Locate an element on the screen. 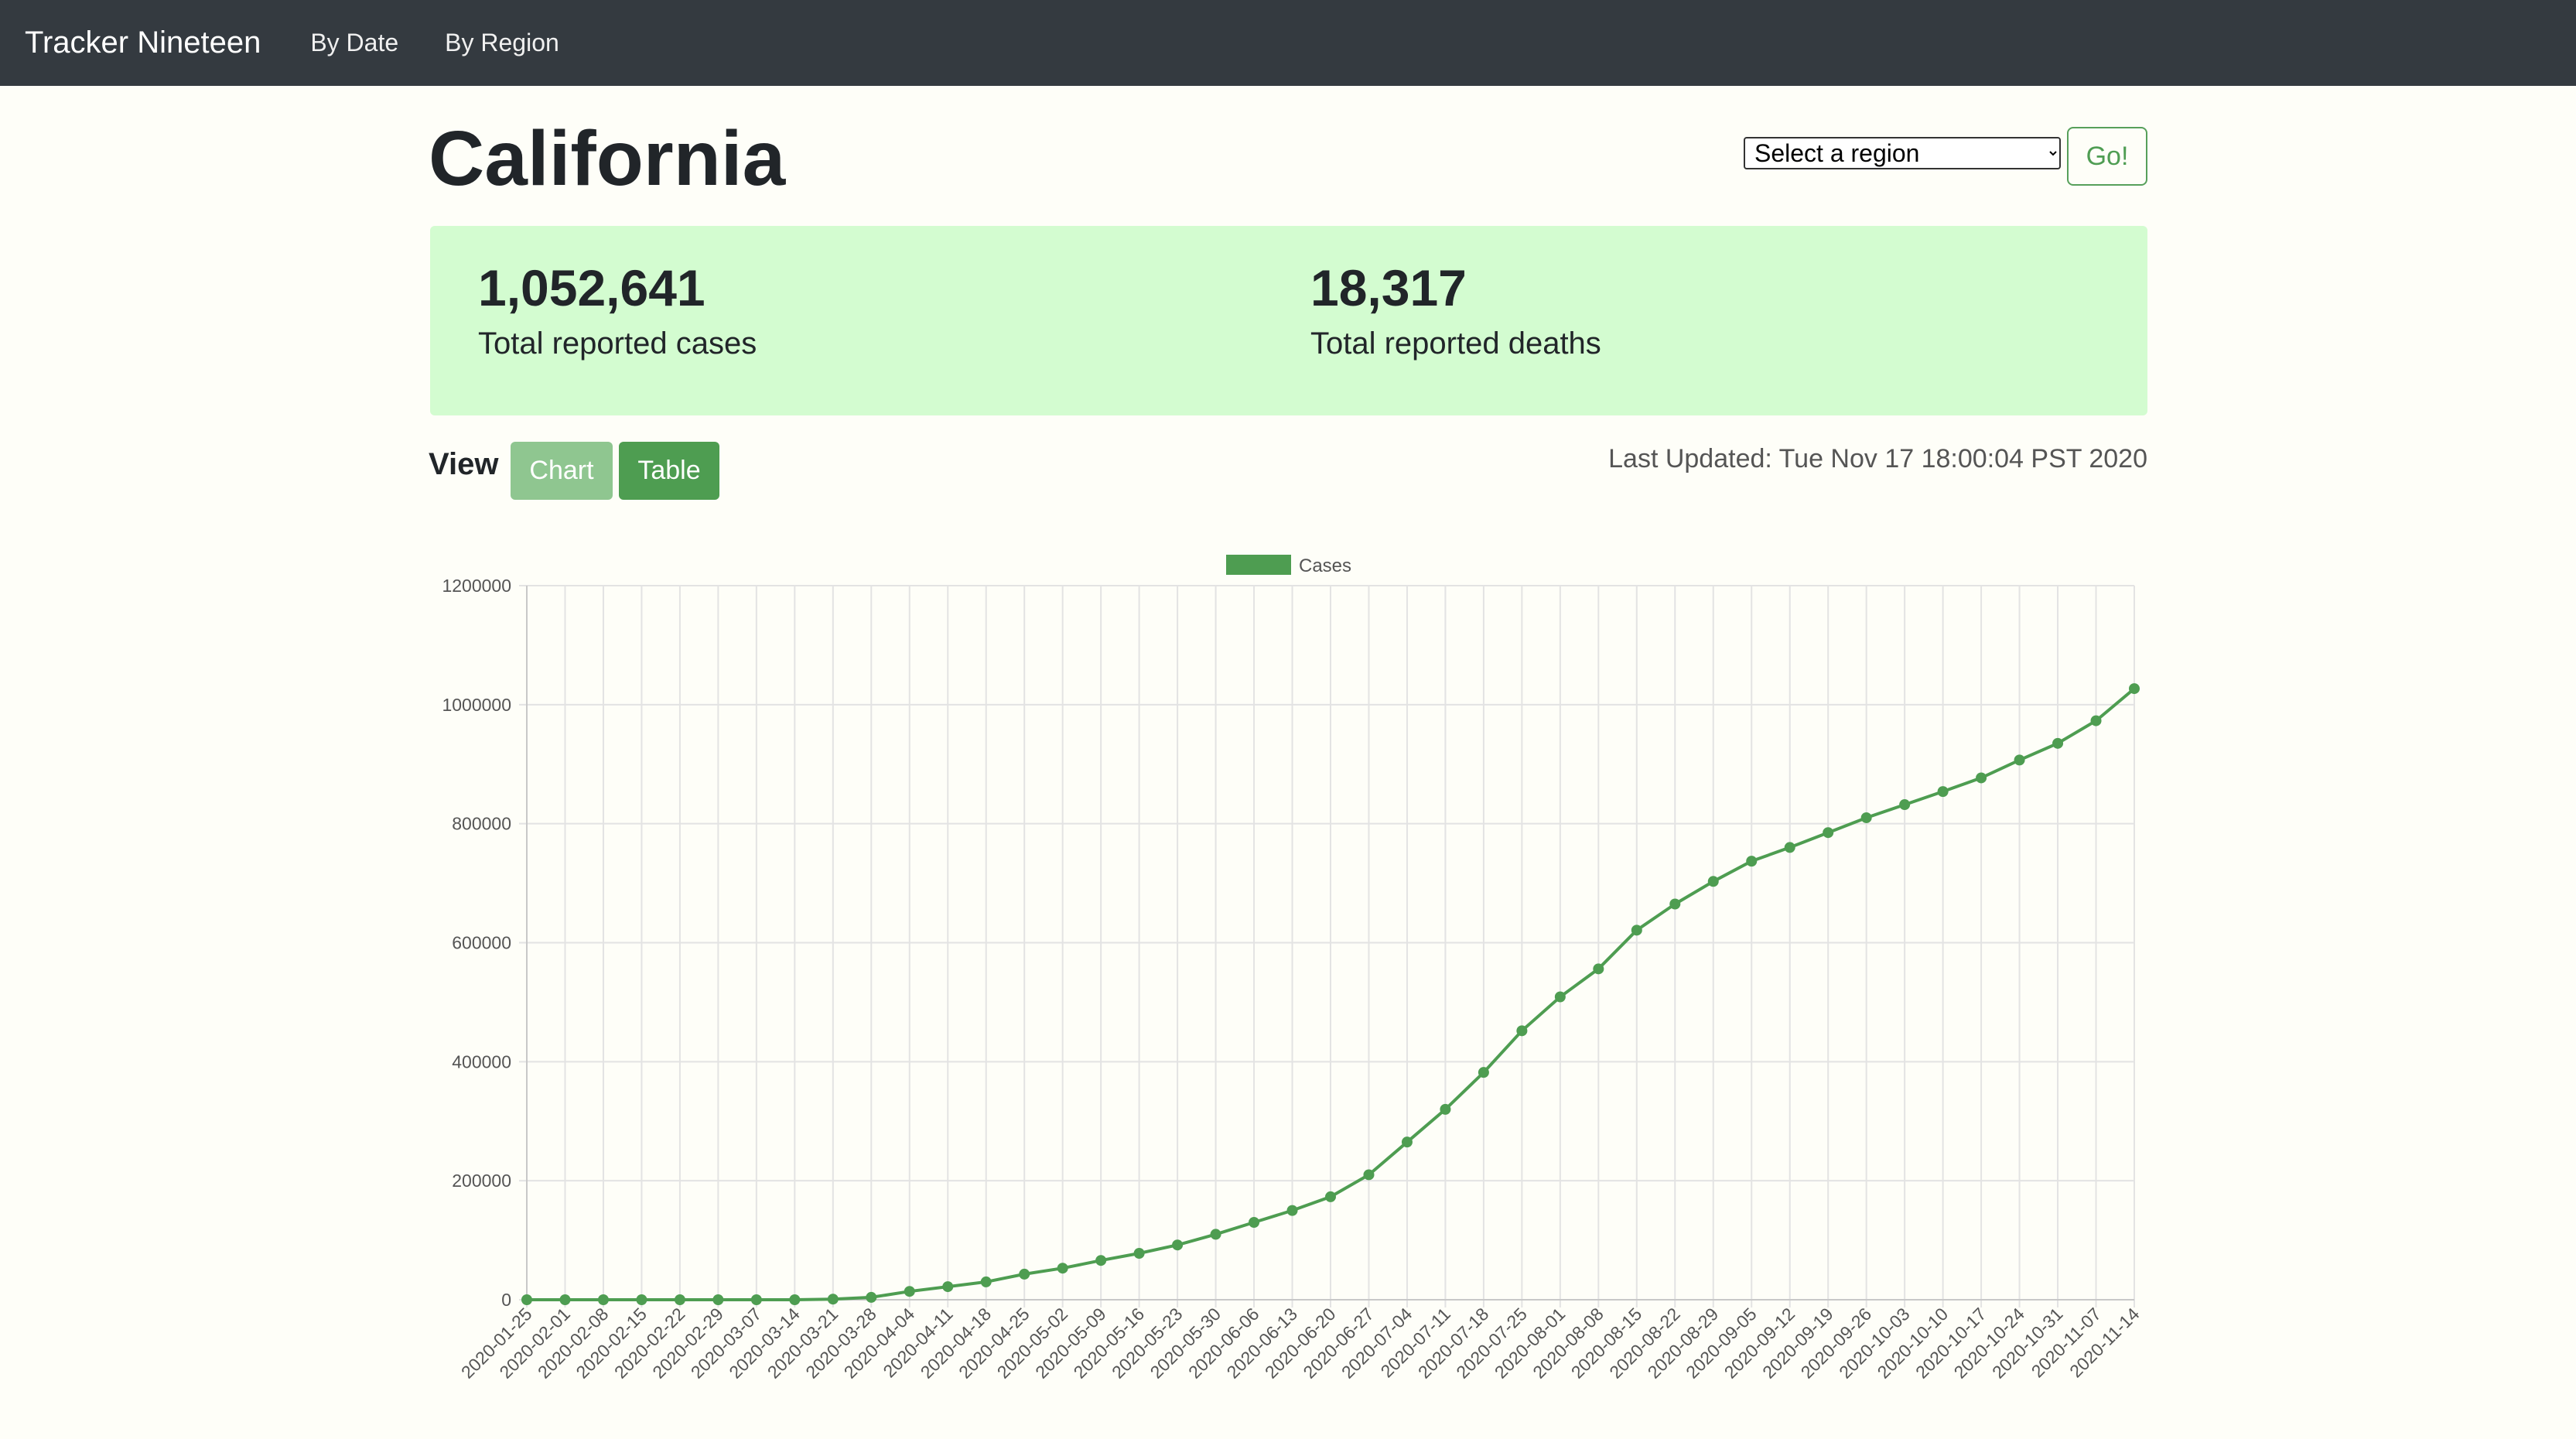  legend-label-cases: Cases is located at coordinates (1325, 565).